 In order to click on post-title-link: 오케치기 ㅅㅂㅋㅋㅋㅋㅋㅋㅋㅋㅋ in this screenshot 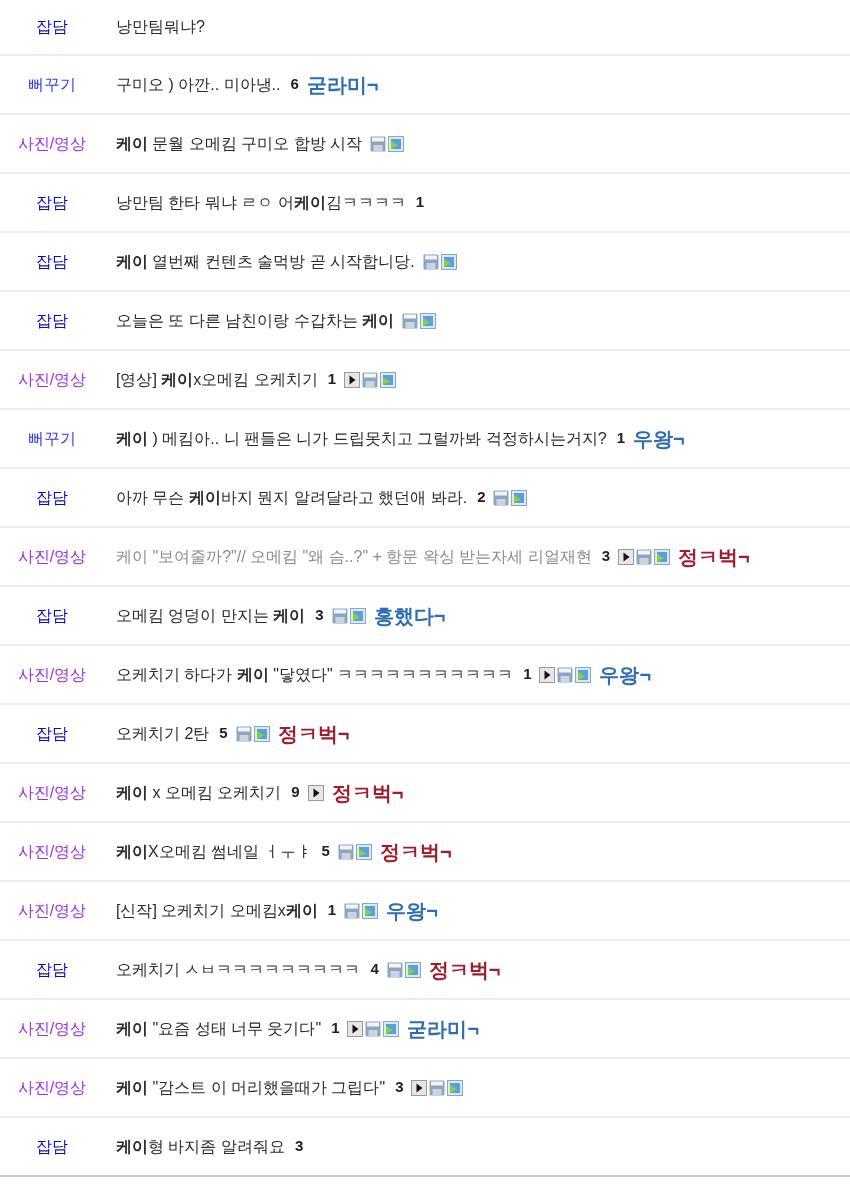, I will do `click(238, 969)`.